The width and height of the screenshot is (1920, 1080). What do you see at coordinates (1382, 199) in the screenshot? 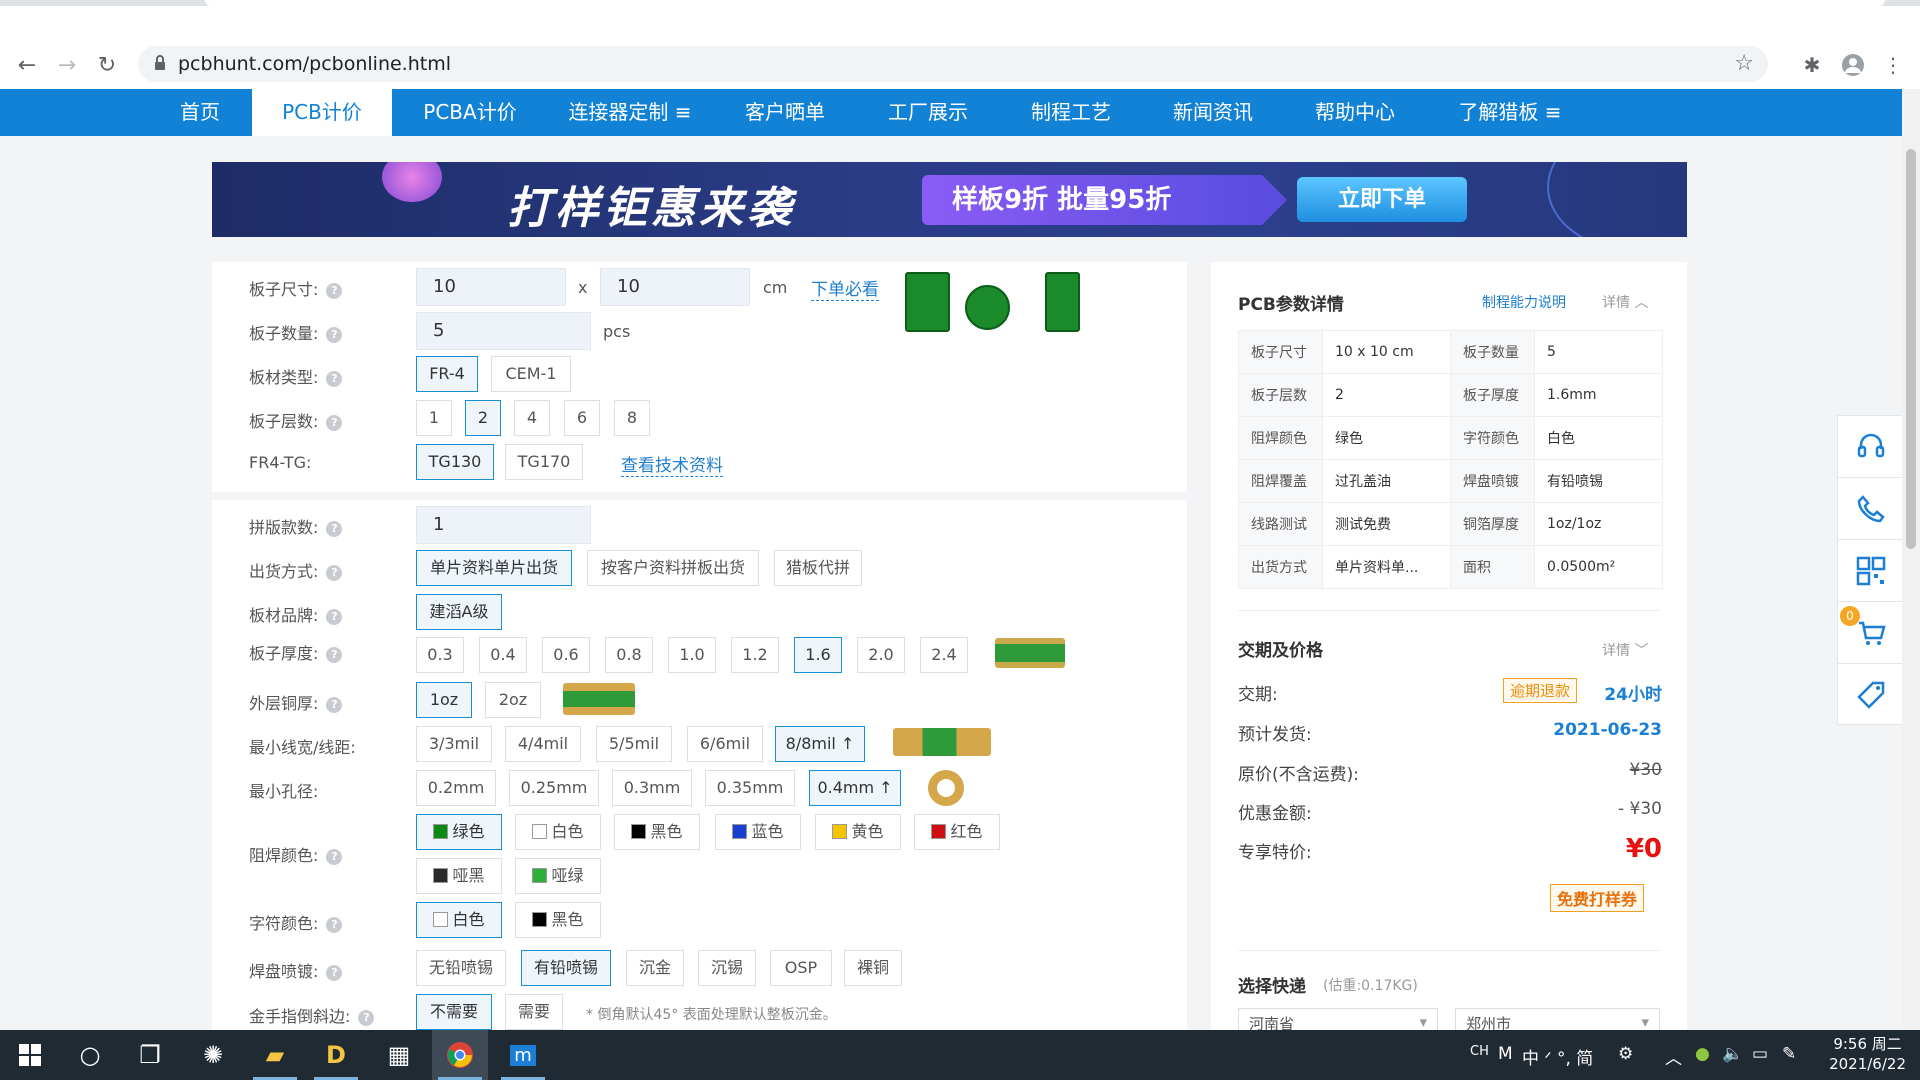
I see `banner-order-button: 立即下单` at bounding box center [1382, 199].